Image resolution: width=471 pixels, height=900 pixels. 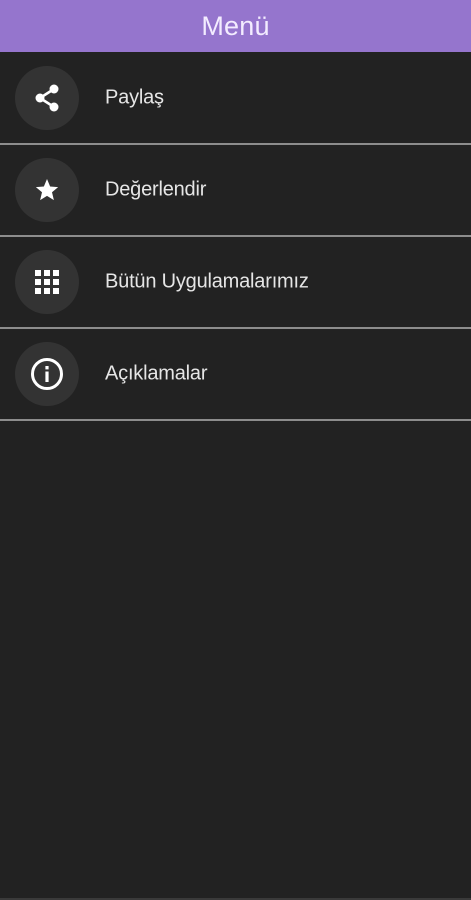 I want to click on menu-item-label: Açıklamalar, so click(x=156, y=373).